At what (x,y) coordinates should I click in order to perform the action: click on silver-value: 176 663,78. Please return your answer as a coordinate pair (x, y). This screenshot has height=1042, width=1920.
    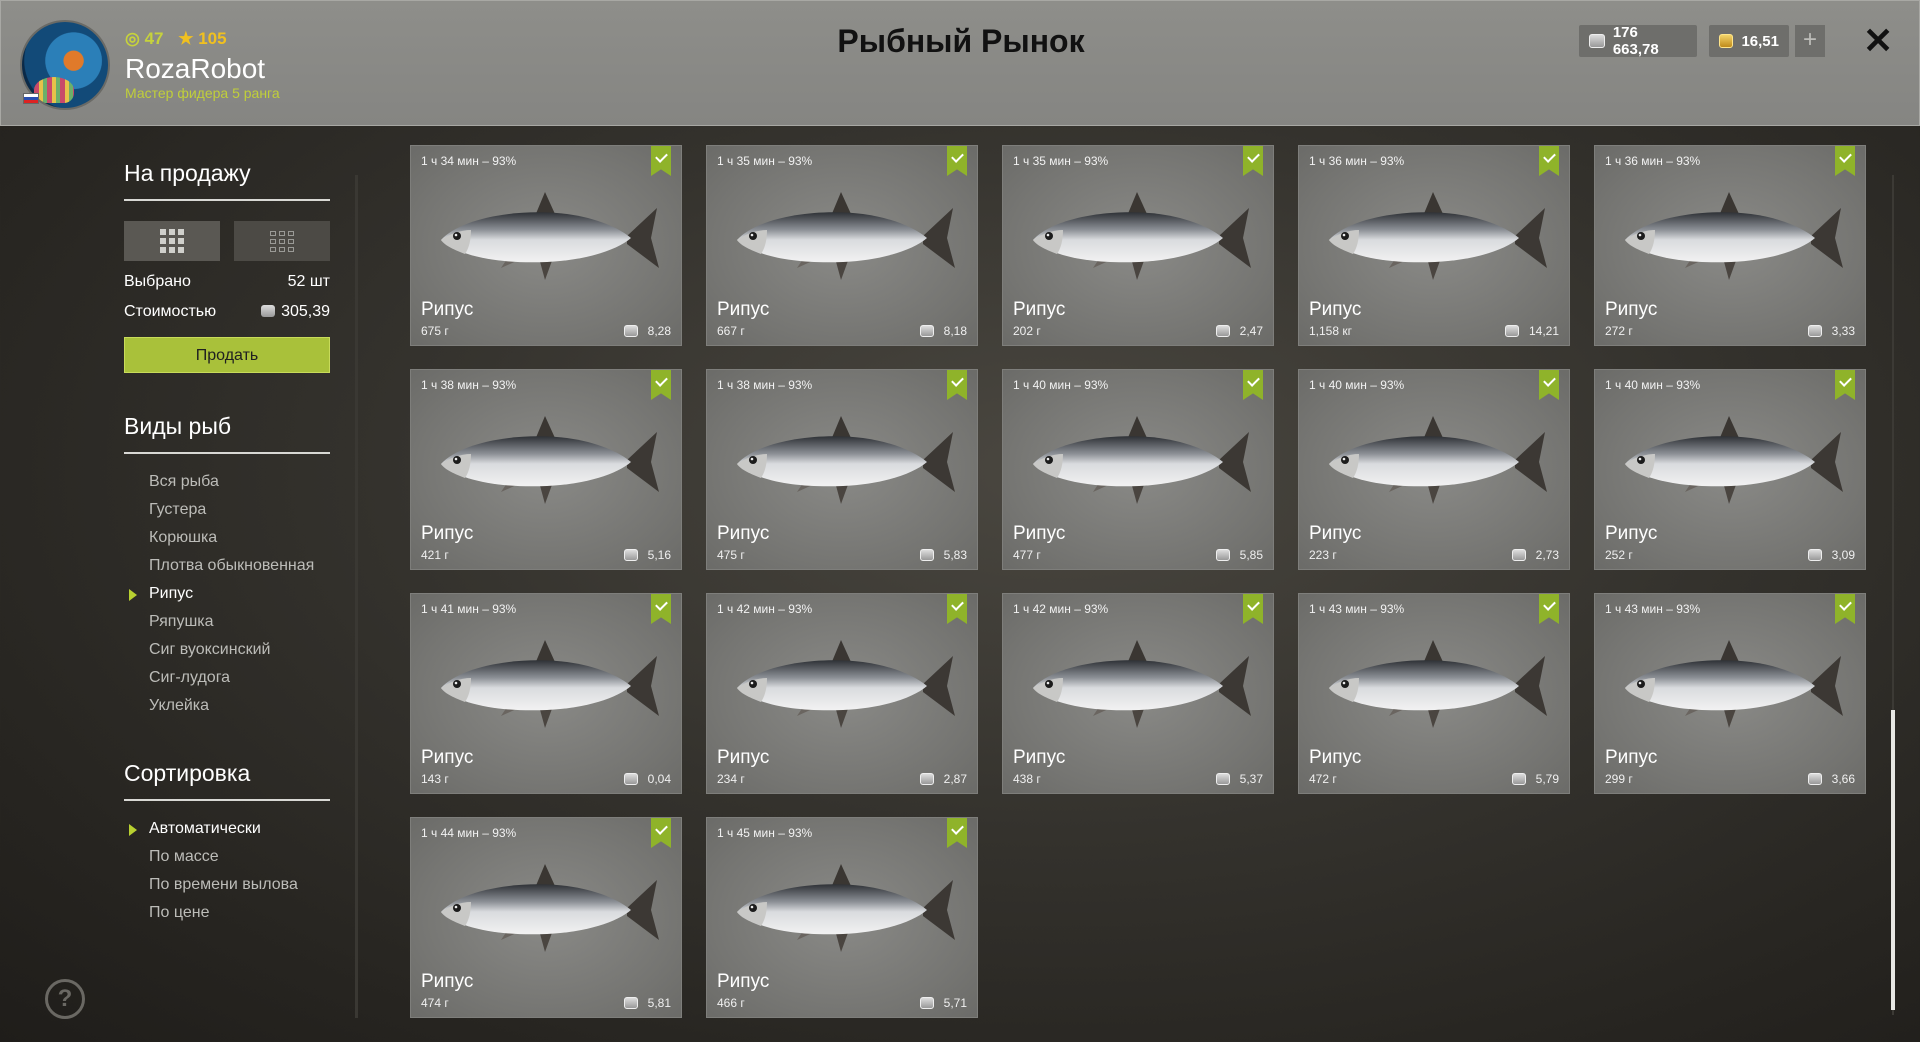
    Looking at the image, I should click on (1635, 41).